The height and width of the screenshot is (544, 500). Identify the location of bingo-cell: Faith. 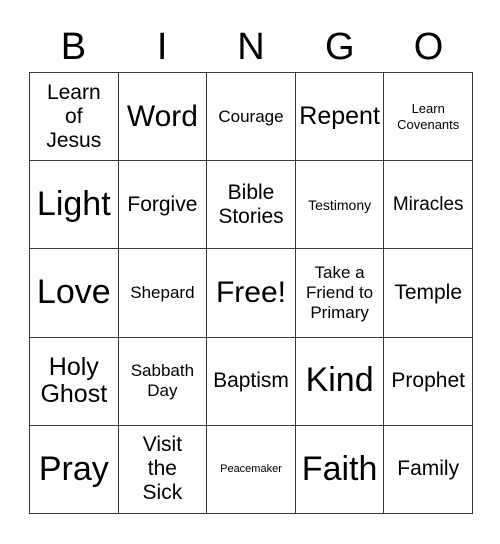
(340, 469).